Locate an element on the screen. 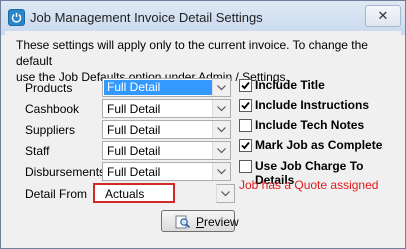 The width and height of the screenshot is (406, 249). label-disbursements: Disbursements is located at coordinates (65, 172).